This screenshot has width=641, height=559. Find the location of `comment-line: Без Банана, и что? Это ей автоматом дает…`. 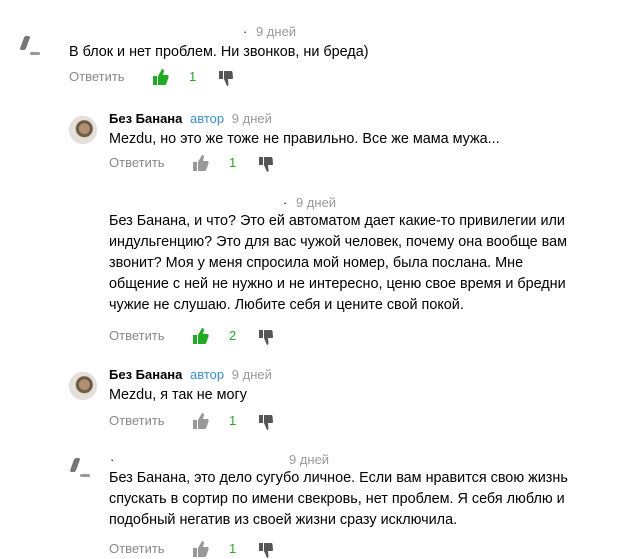

comment-line: Без Банана, и что? Это ей автоматом дает… is located at coordinates (337, 221).